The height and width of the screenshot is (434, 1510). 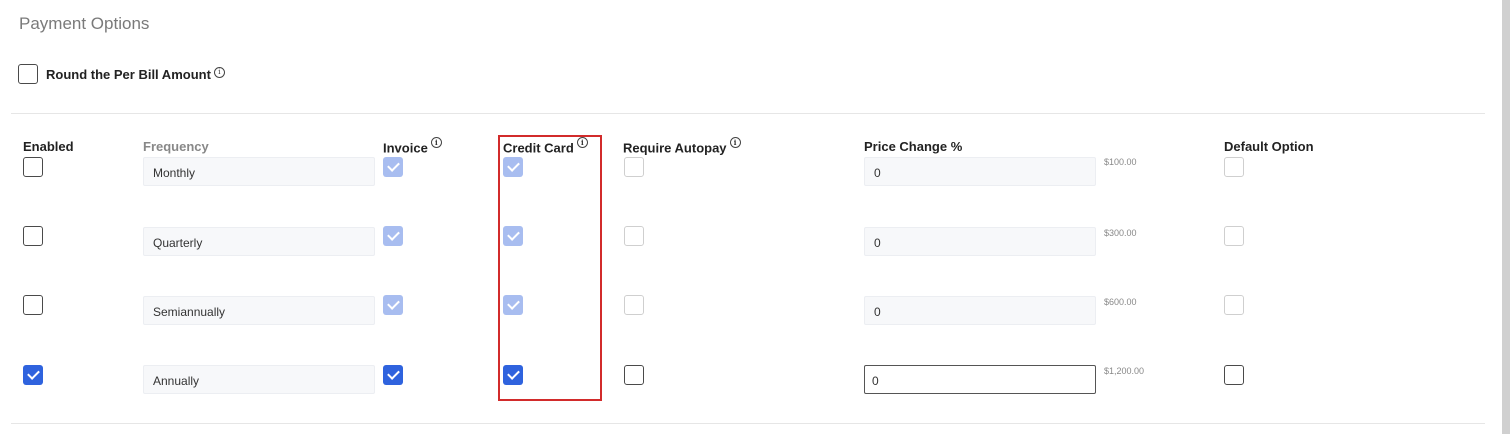 I want to click on round-per-bill-checkbox, so click(x=28, y=74).